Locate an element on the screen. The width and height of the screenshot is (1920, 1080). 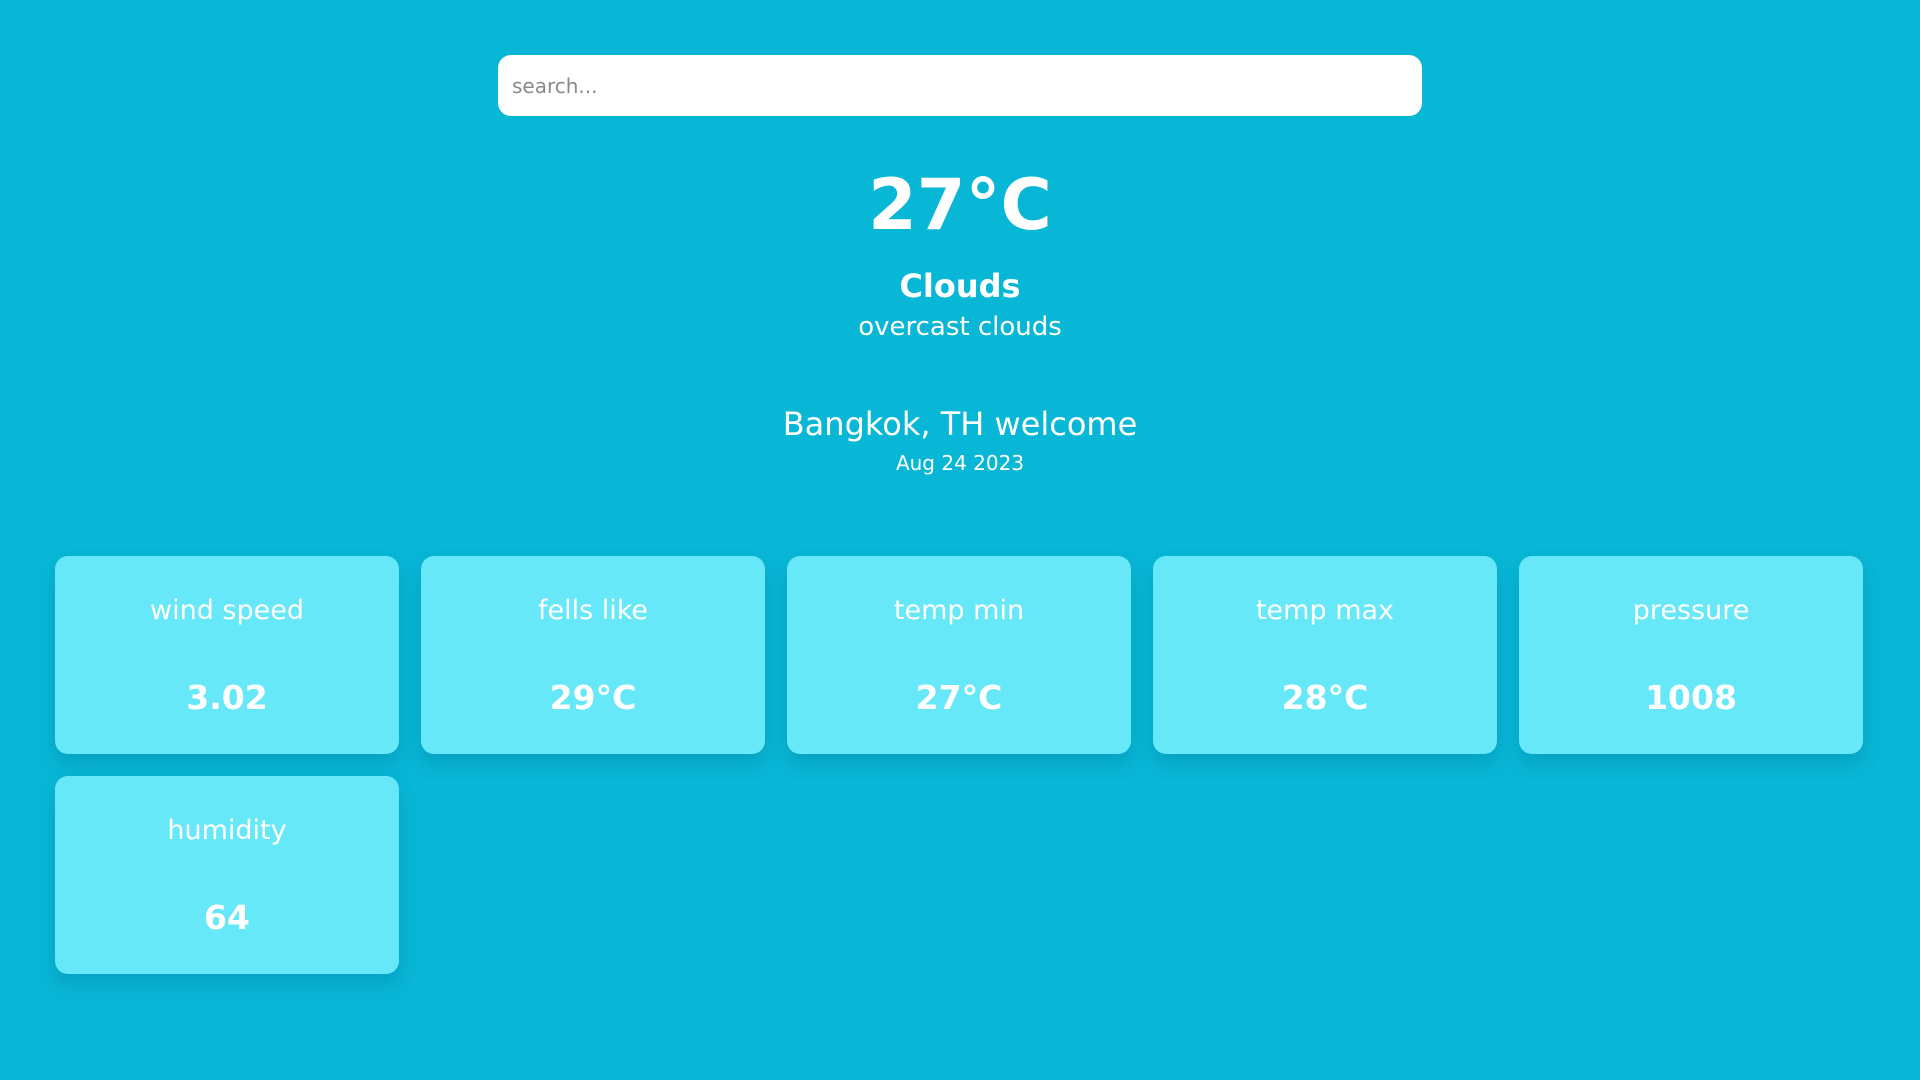
card-label: humidity is located at coordinates (227, 830).